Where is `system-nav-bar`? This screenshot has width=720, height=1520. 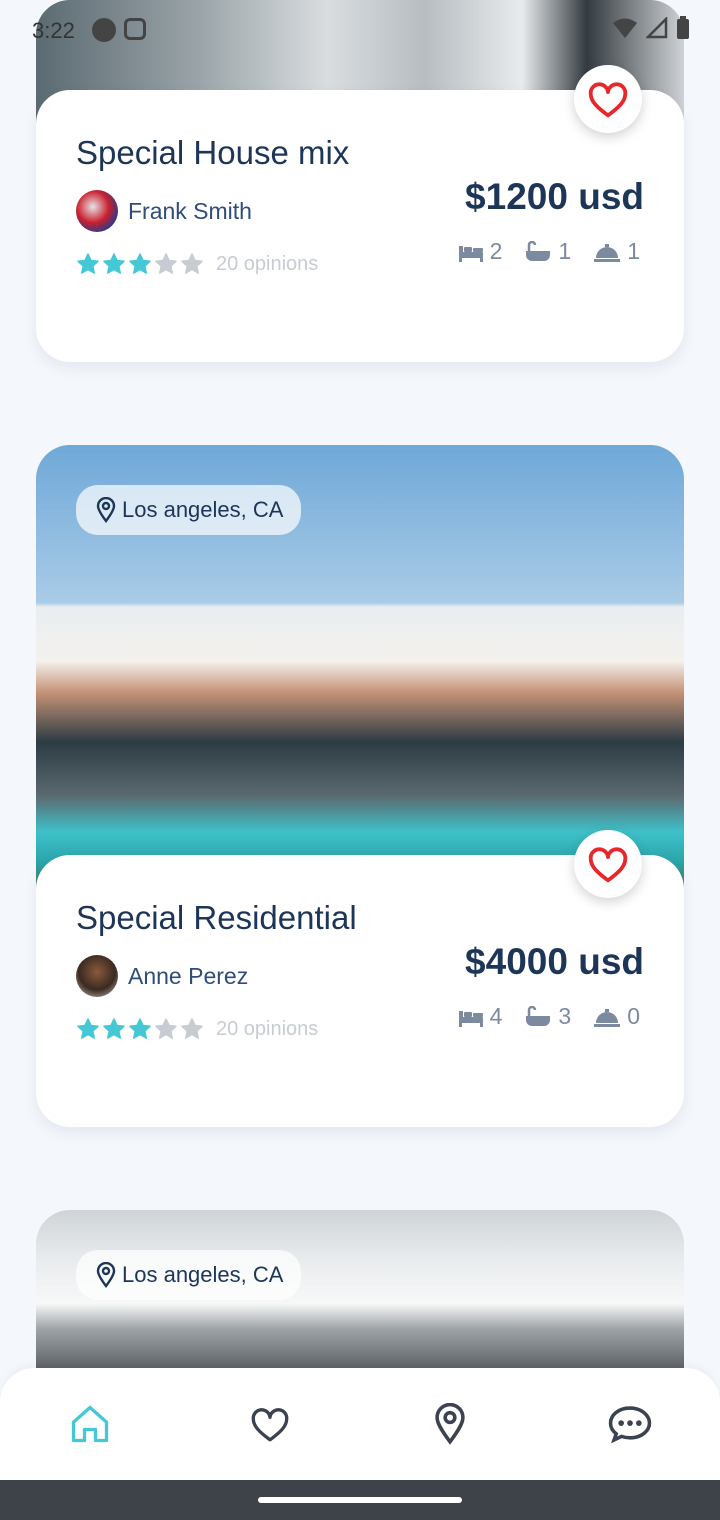 system-nav-bar is located at coordinates (360, 1500).